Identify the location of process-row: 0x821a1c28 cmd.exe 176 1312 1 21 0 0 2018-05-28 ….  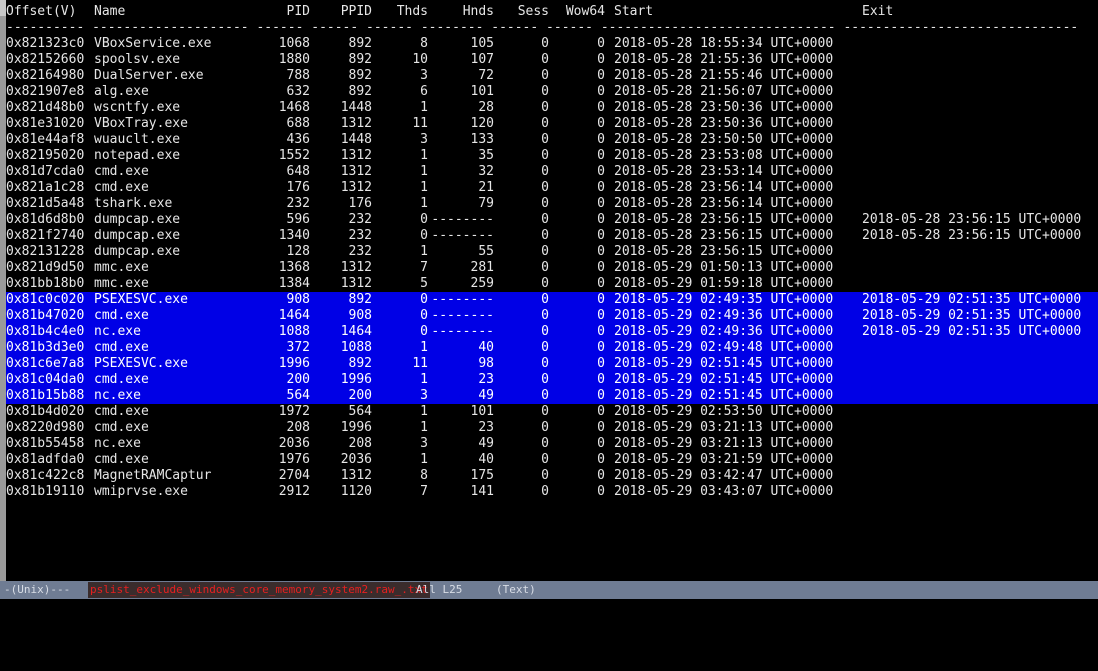
(552, 188).